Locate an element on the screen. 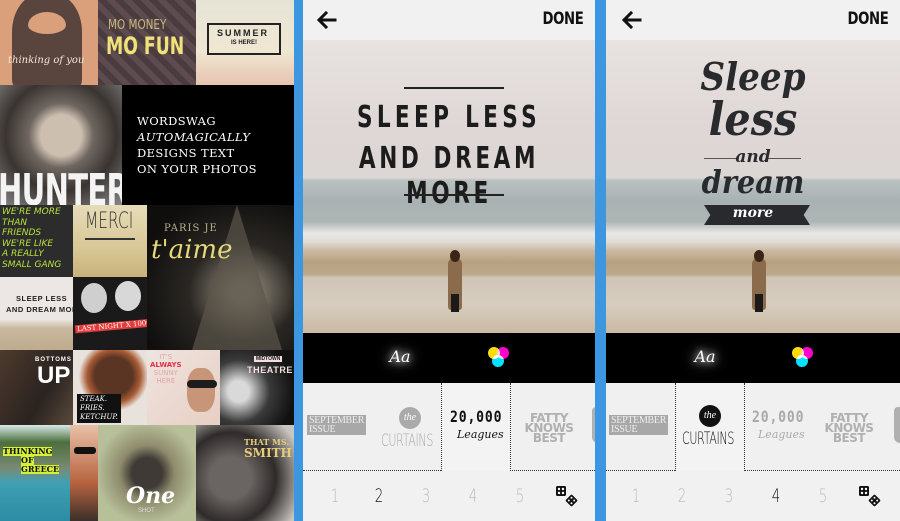 The height and width of the screenshot is (521, 900). tile-text-2: AND DREAM MORE is located at coordinates (39, 309).